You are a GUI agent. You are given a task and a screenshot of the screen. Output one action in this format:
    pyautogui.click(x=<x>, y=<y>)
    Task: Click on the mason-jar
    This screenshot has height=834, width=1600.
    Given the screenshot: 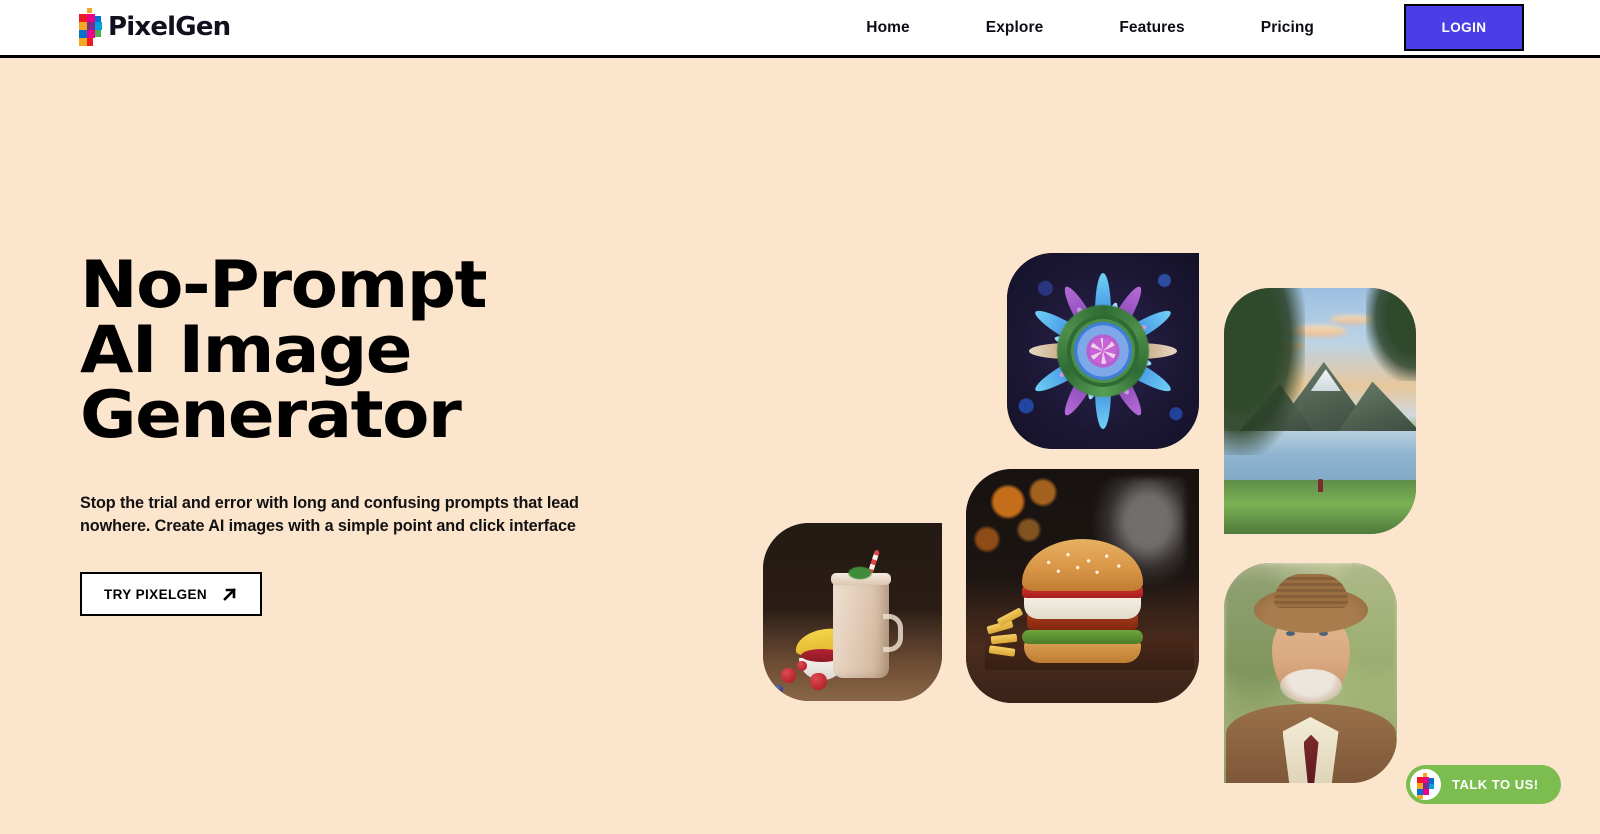 What is the action you would take?
    pyautogui.click(x=866, y=625)
    